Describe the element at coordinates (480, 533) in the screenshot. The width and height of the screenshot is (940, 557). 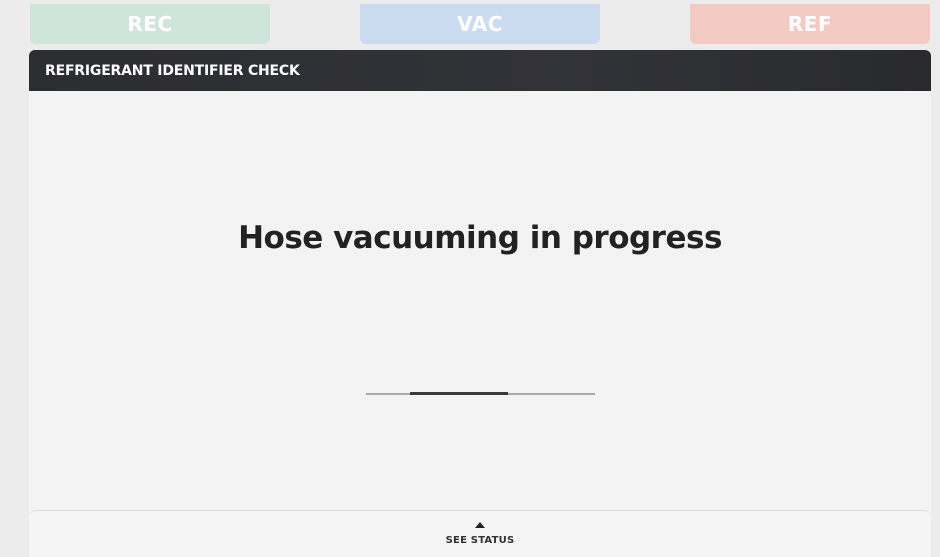
I see `see-status-button: SEE STATUS` at that location.